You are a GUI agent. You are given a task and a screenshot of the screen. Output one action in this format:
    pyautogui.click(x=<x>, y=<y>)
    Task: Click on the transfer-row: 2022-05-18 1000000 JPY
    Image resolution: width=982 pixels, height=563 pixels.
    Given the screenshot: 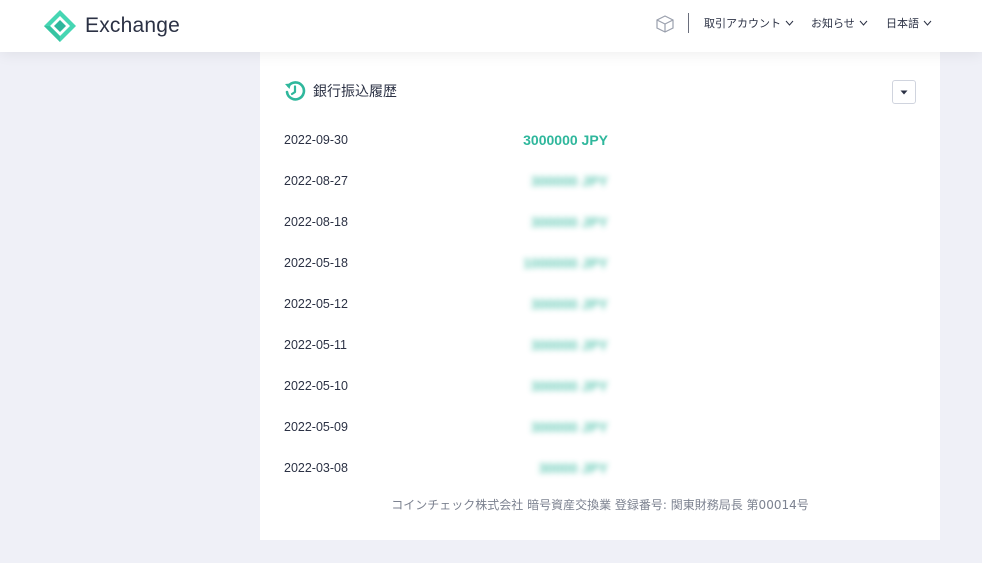 What is the action you would take?
    pyautogui.click(x=454, y=263)
    